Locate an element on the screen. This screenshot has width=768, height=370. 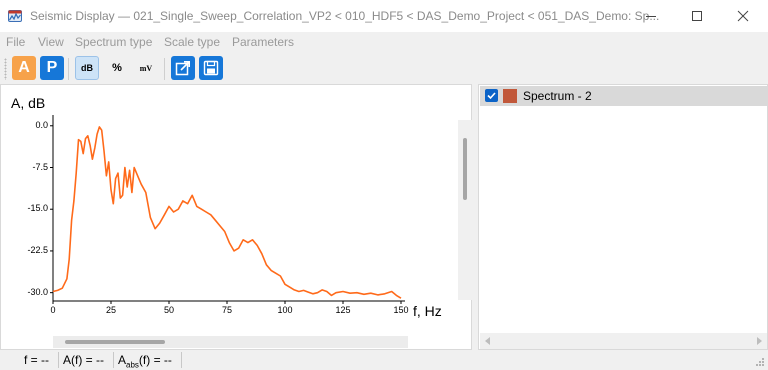
status-abs-amplitude: Aabs(f) = -- is located at coordinates (145, 361).